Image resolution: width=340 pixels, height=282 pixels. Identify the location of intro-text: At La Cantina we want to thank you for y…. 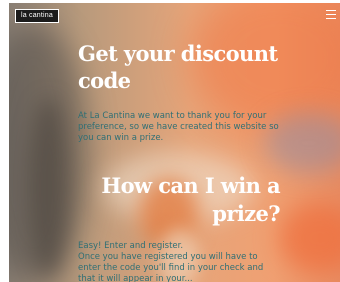
(178, 127).